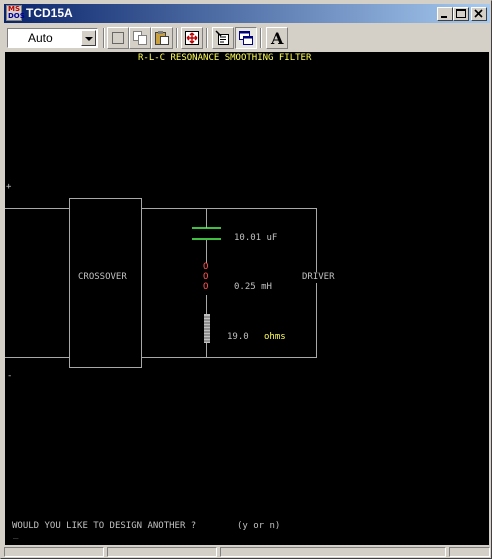 Image resolution: width=492 pixels, height=559 pixels. I want to click on crossover-box, so click(105, 283).